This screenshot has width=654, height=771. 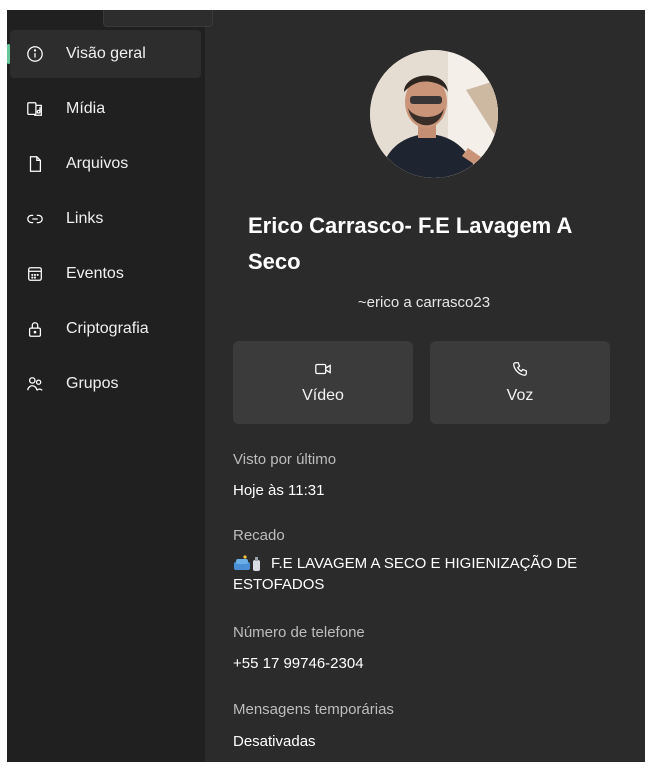 I want to click on sidebar-item-links: Links, so click(x=105, y=219).